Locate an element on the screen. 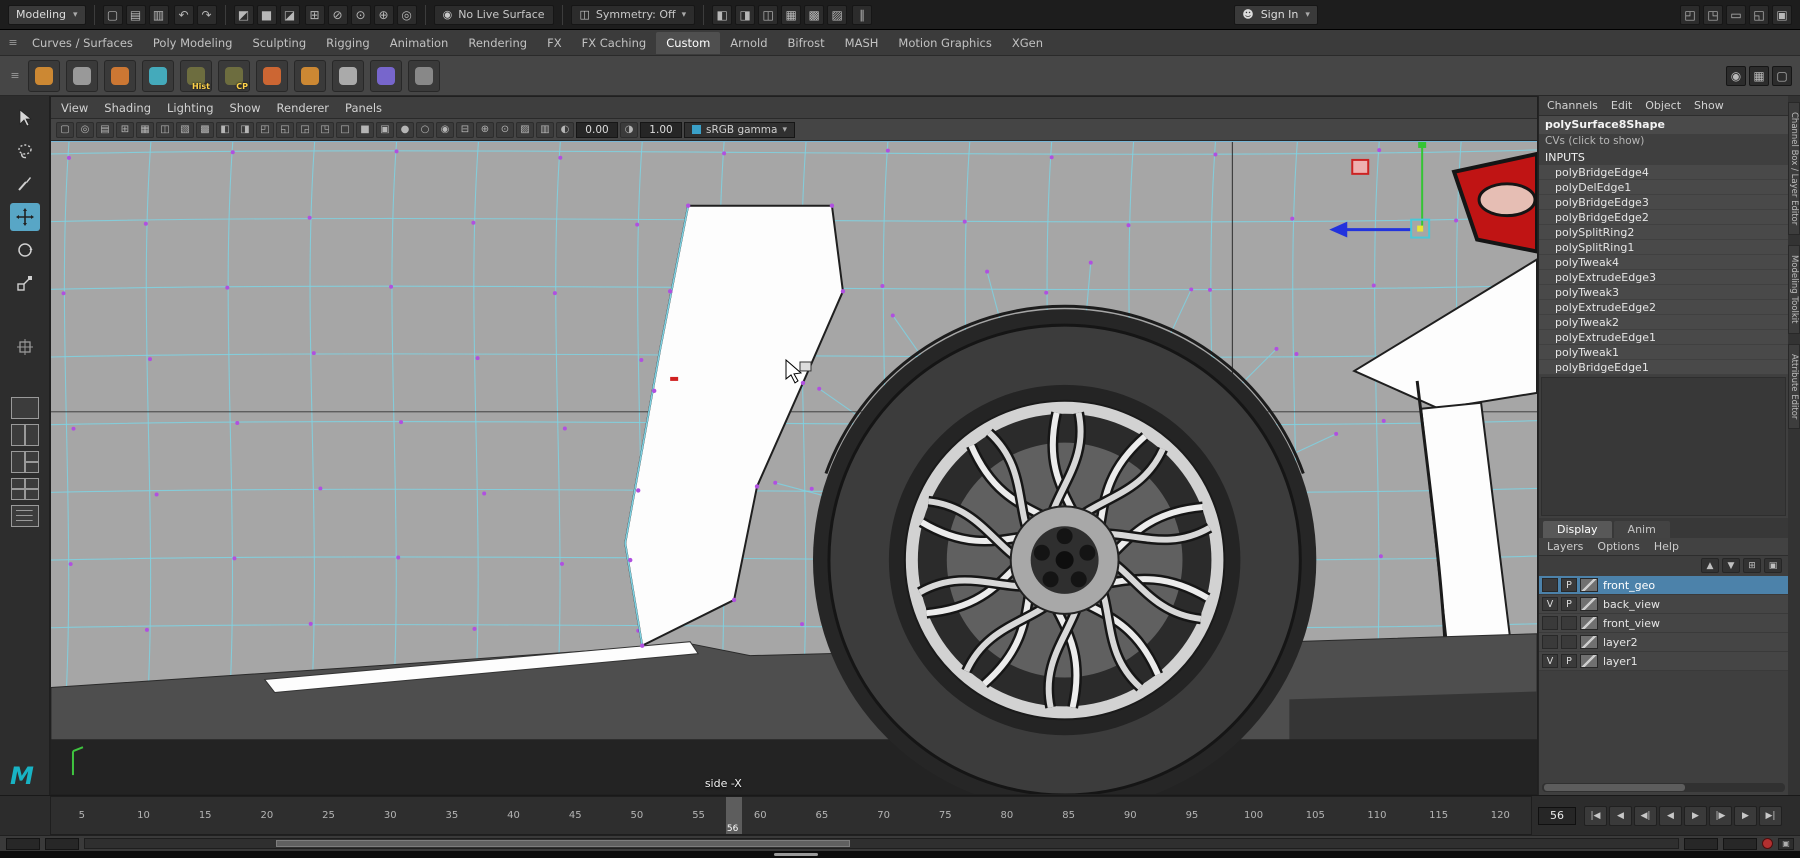  playback-start-field is located at coordinates (62, 843).